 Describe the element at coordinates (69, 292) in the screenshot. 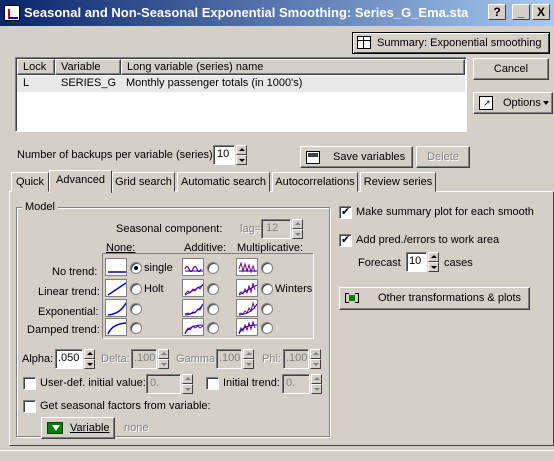

I see `row-label-linear-trend: Linear trend:` at that location.